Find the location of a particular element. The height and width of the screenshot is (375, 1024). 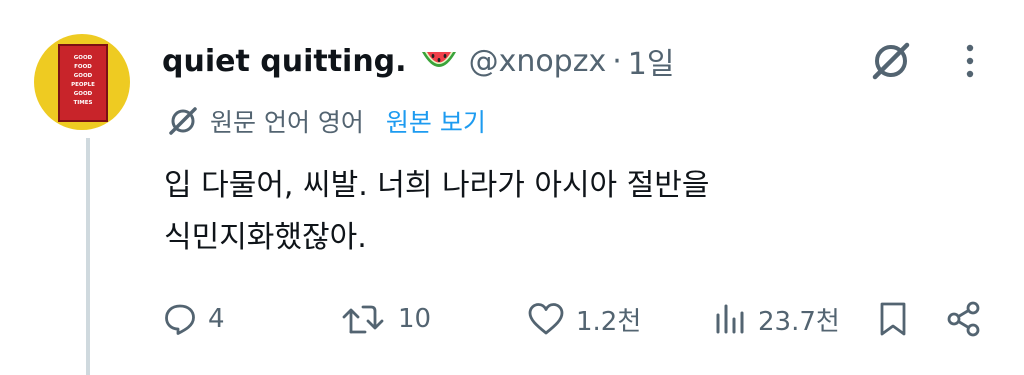

avatar-sign-line: GOOD PEOPLE is located at coordinates (83, 80).